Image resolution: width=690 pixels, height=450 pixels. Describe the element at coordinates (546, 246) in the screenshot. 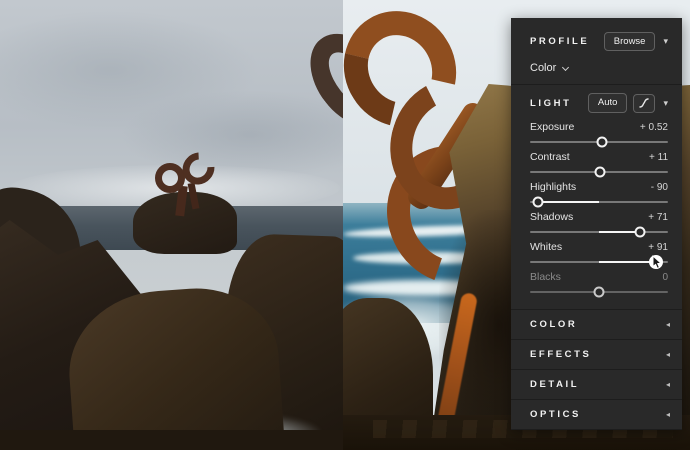

I see `slider-label-whites: Whites` at that location.